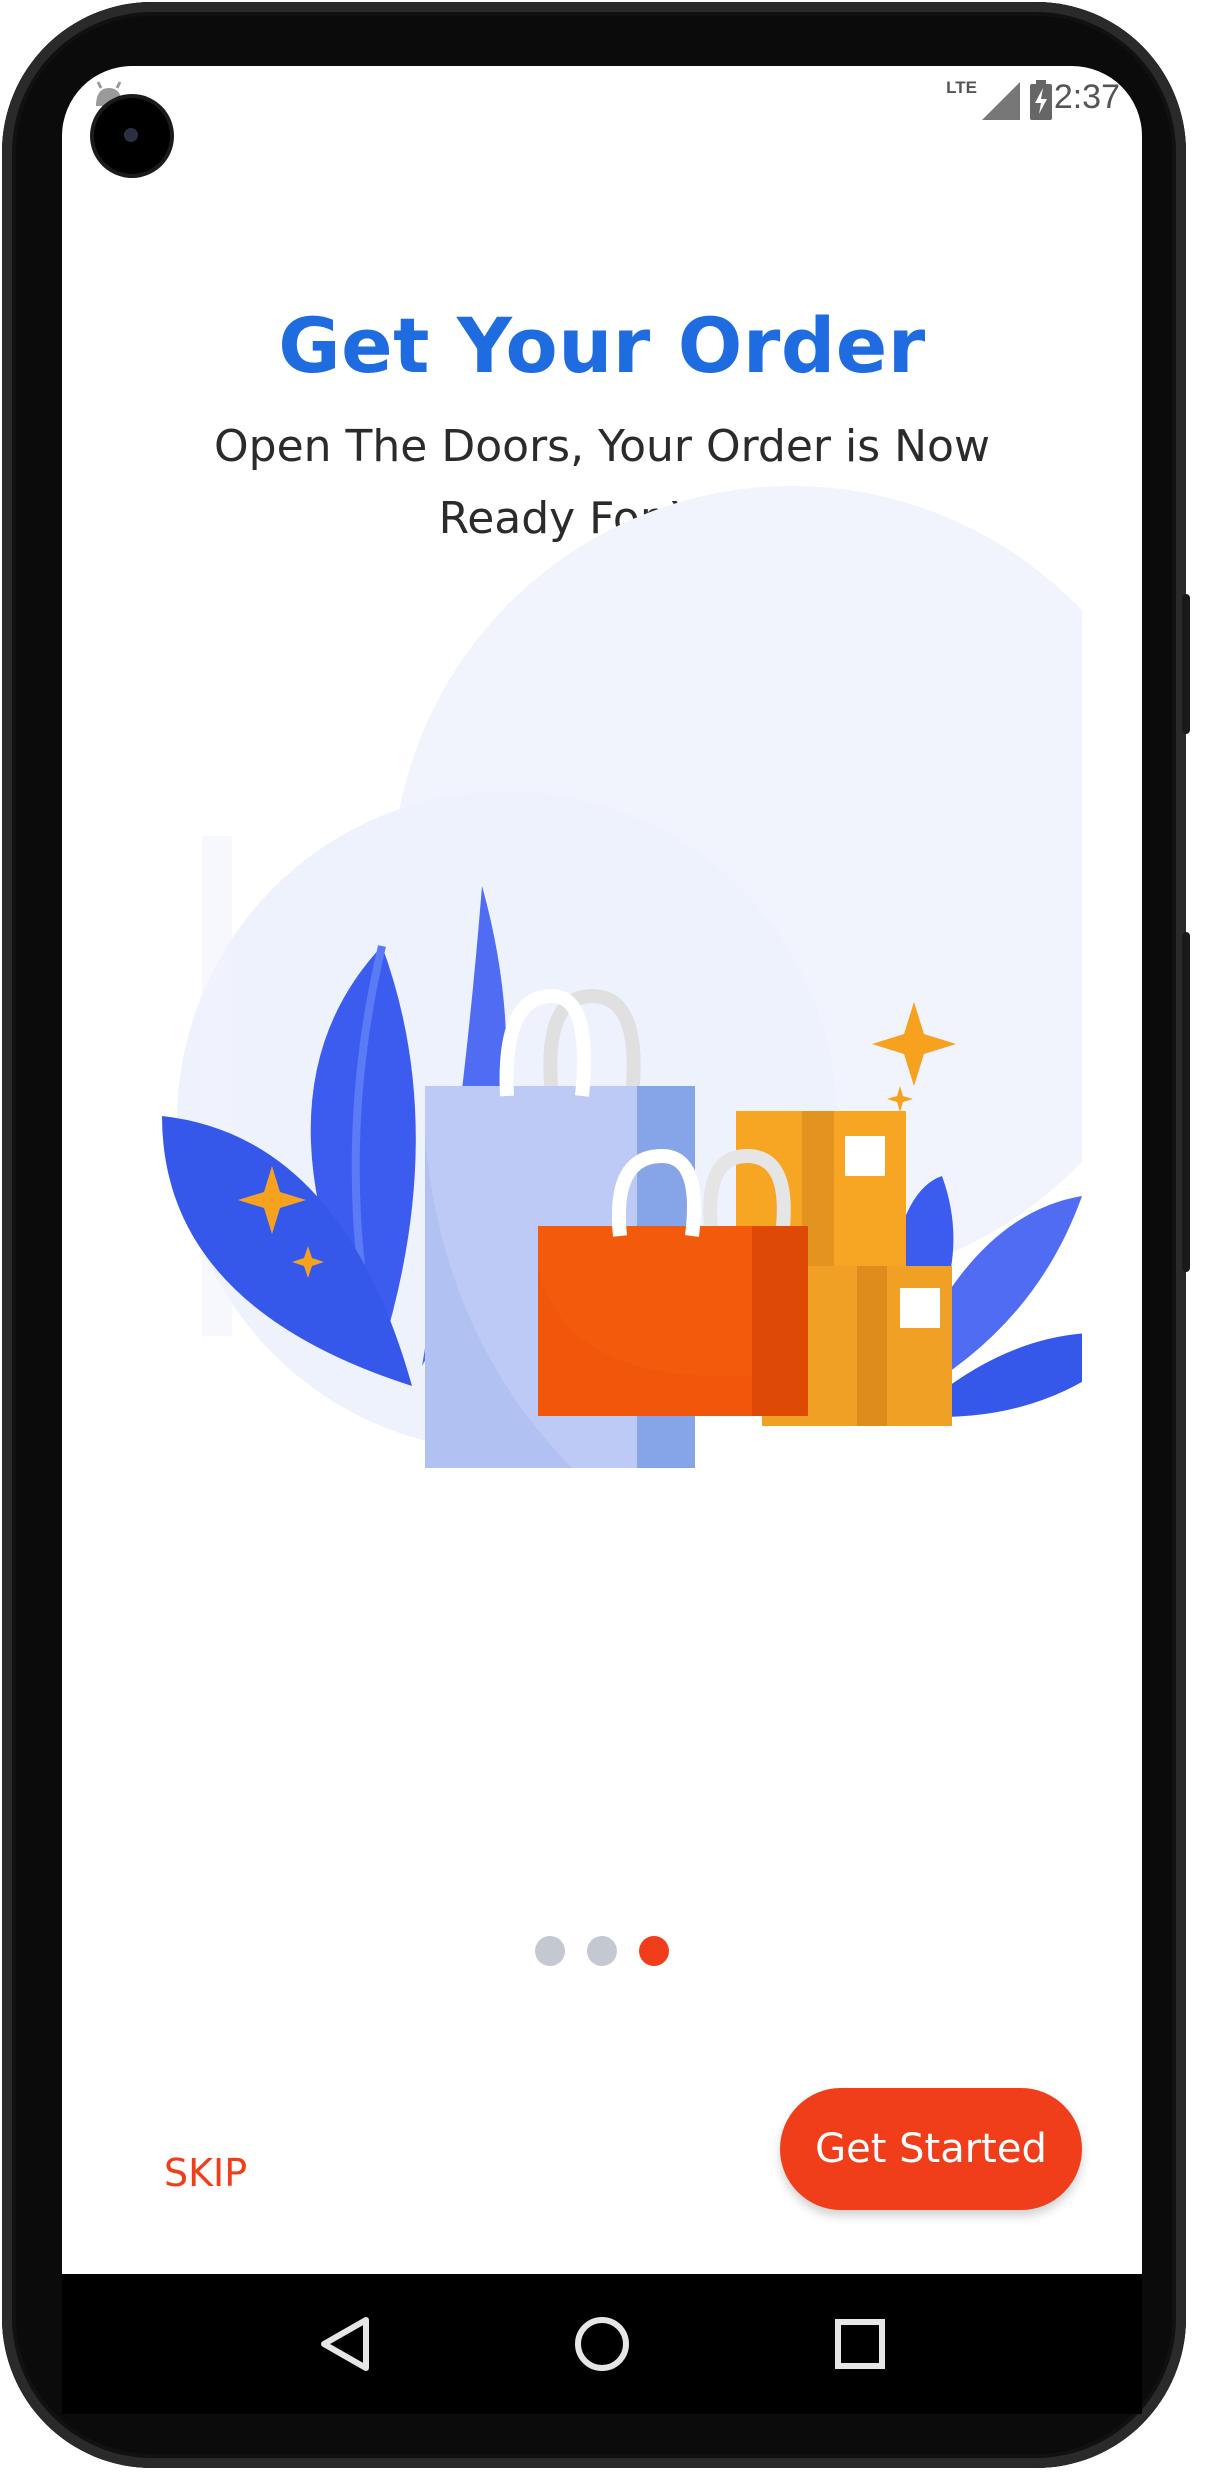  I want to click on battery-charging-icon, so click(1041, 100).